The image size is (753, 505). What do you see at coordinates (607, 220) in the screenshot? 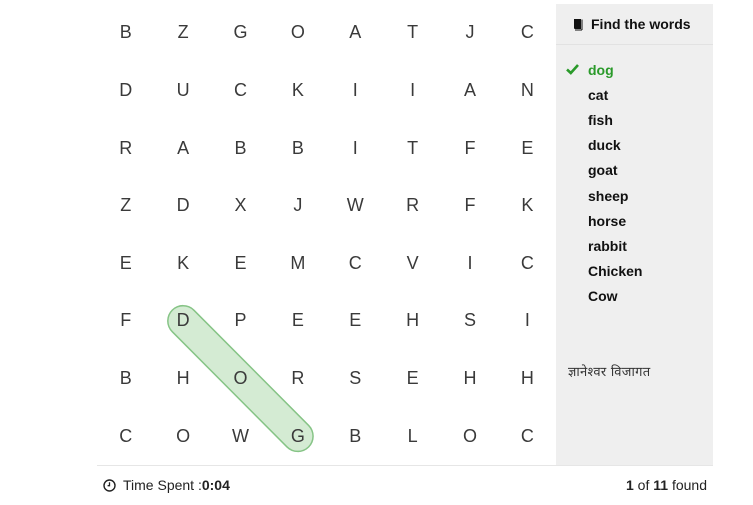
I see `word-label: horse` at bounding box center [607, 220].